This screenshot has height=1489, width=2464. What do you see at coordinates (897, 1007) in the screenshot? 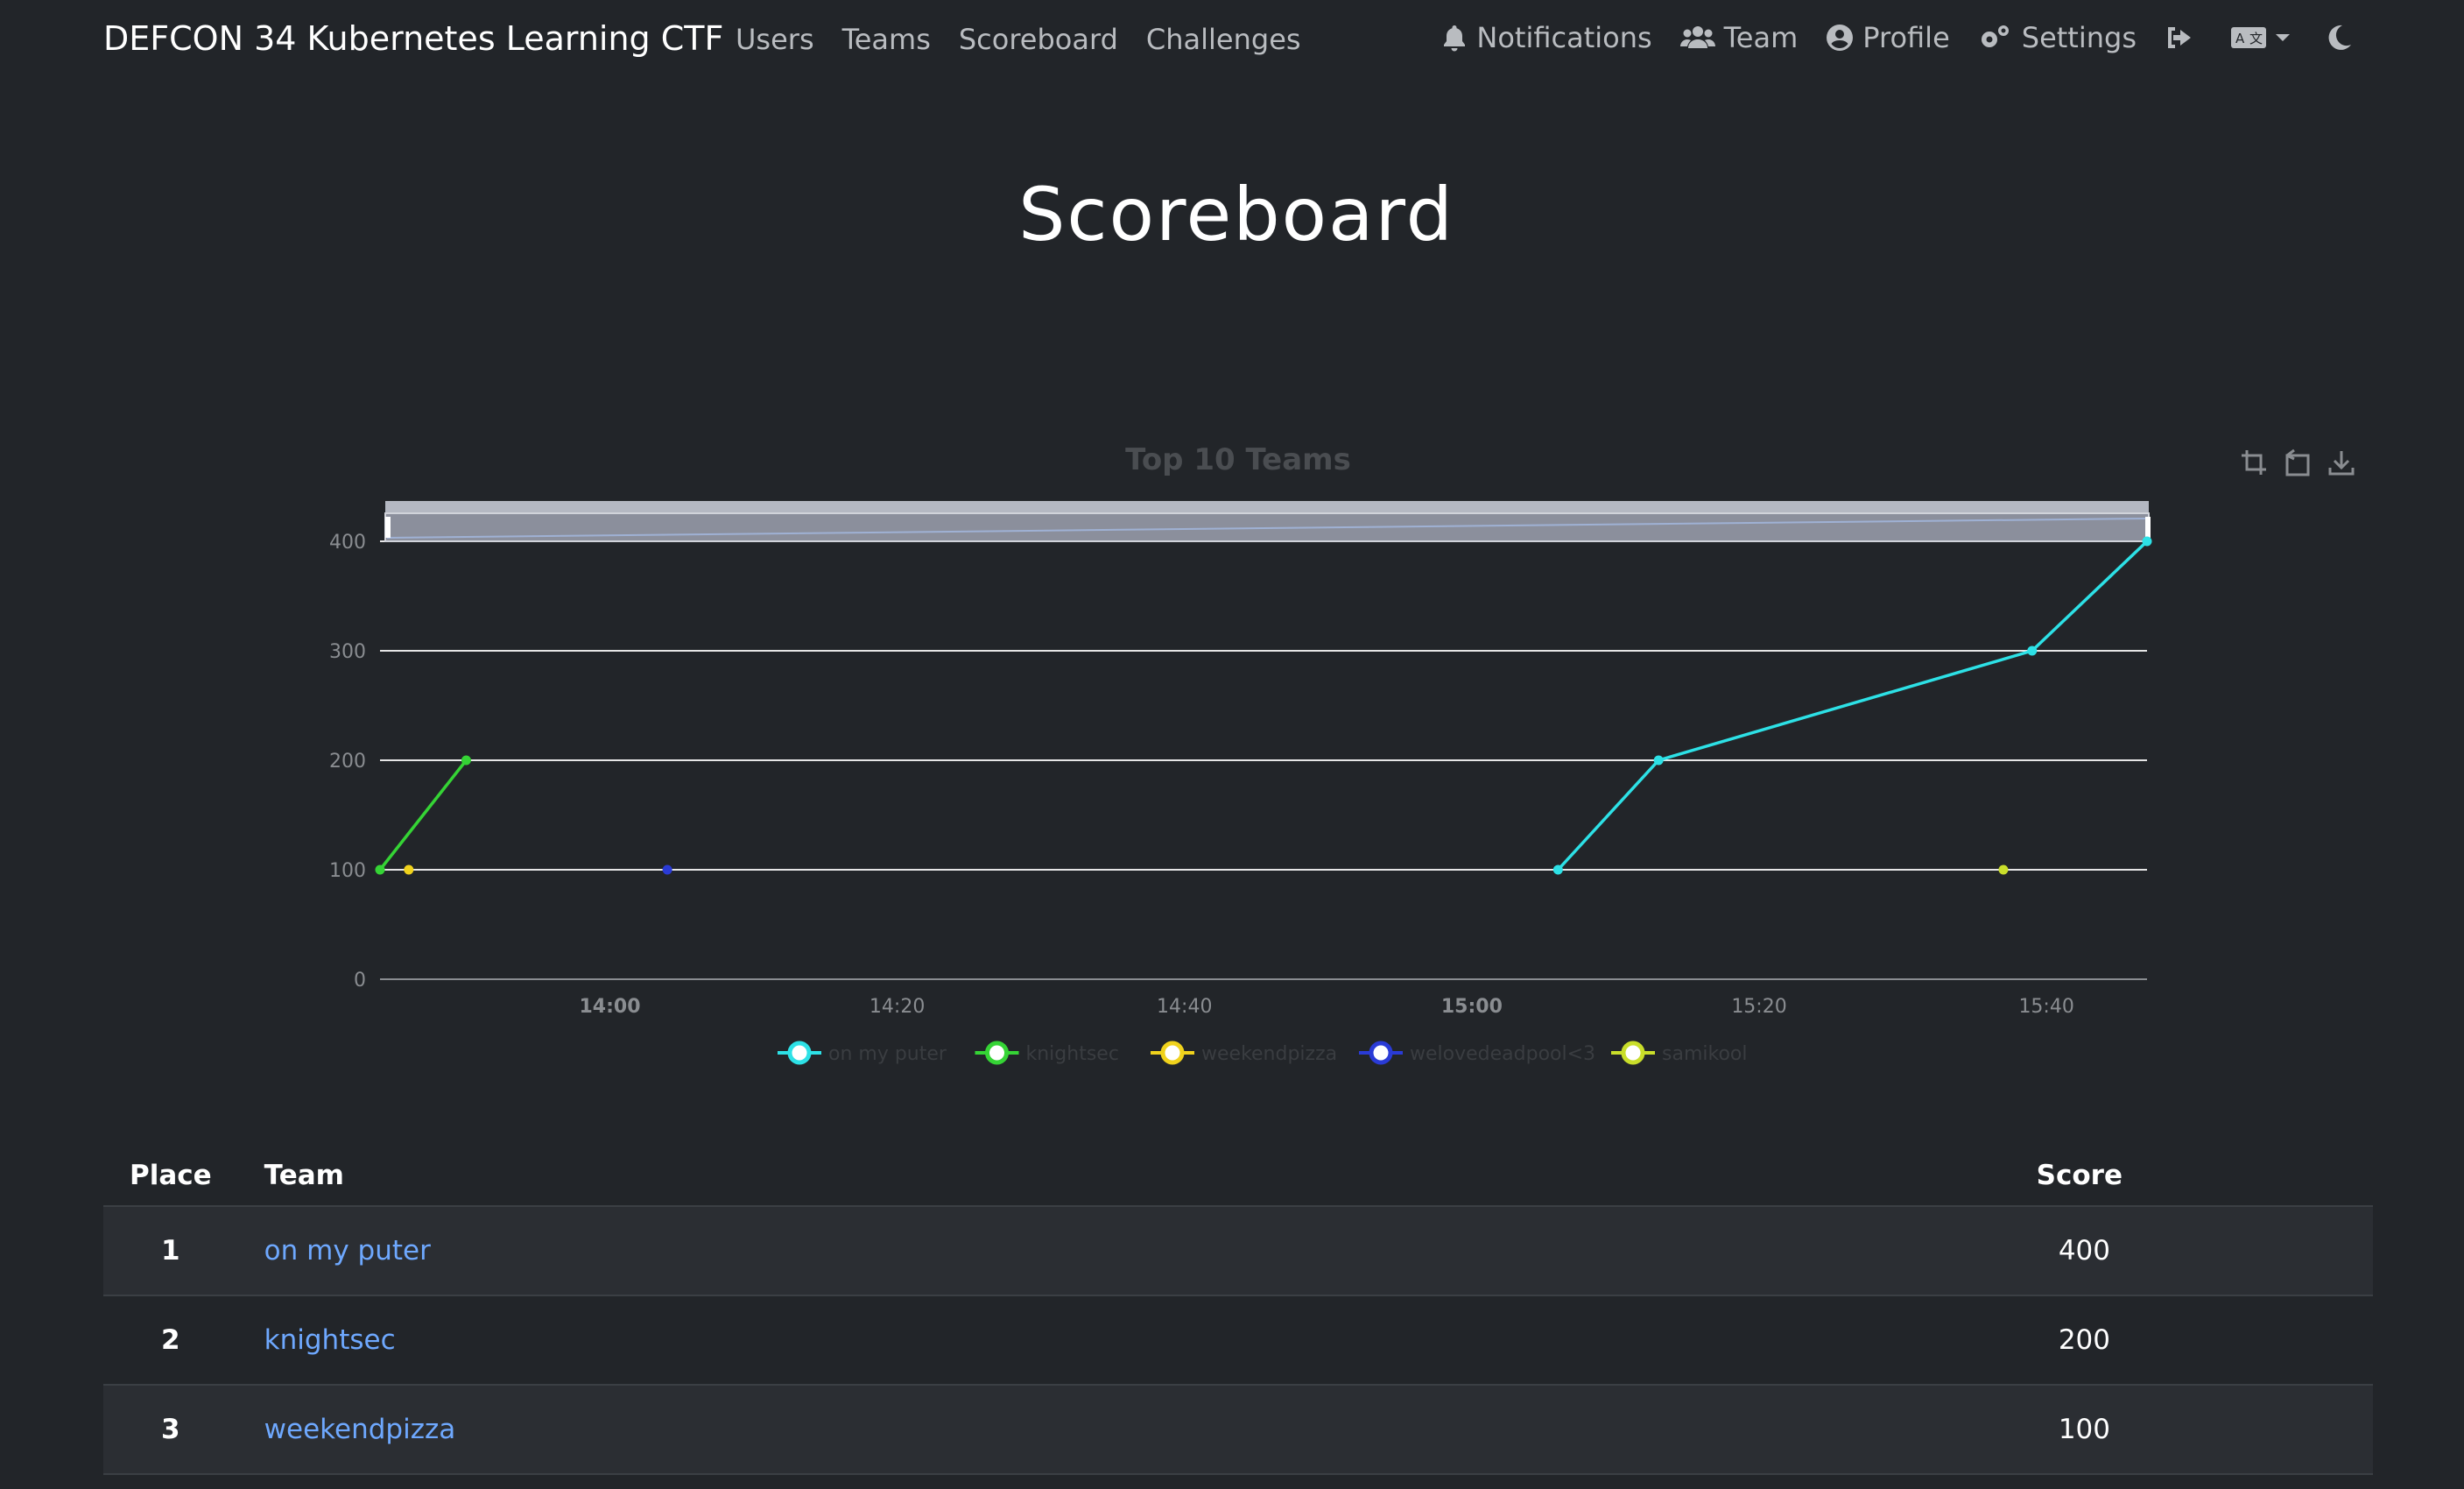
I see `x-tick-label: 14:20` at bounding box center [897, 1007].